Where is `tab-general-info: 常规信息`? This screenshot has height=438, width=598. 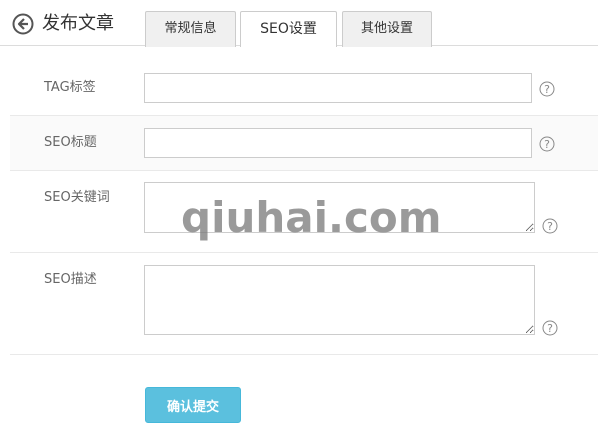
tab-general-info: 常规信息 is located at coordinates (190, 29).